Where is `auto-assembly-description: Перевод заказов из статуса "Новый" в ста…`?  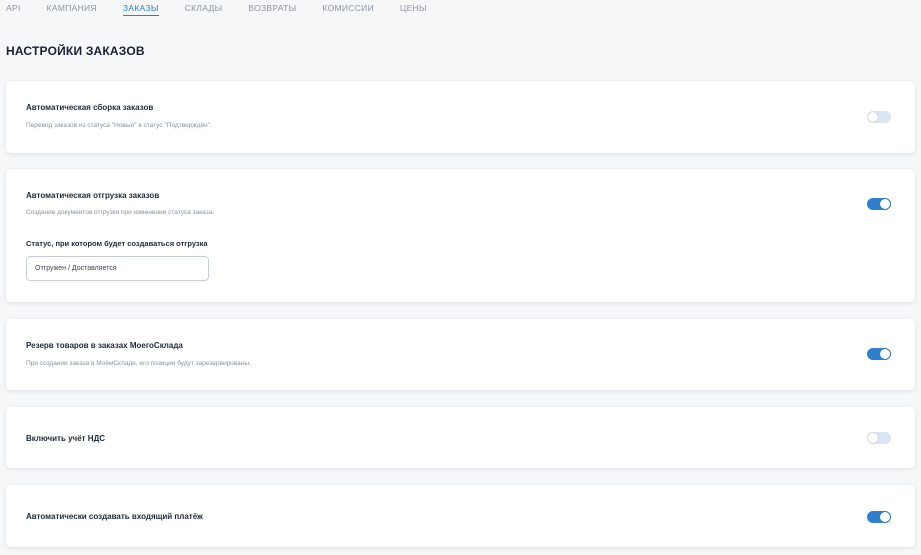 auto-assembly-description: Перевод заказов из статуса "Новый" в ста… is located at coordinates (119, 125).